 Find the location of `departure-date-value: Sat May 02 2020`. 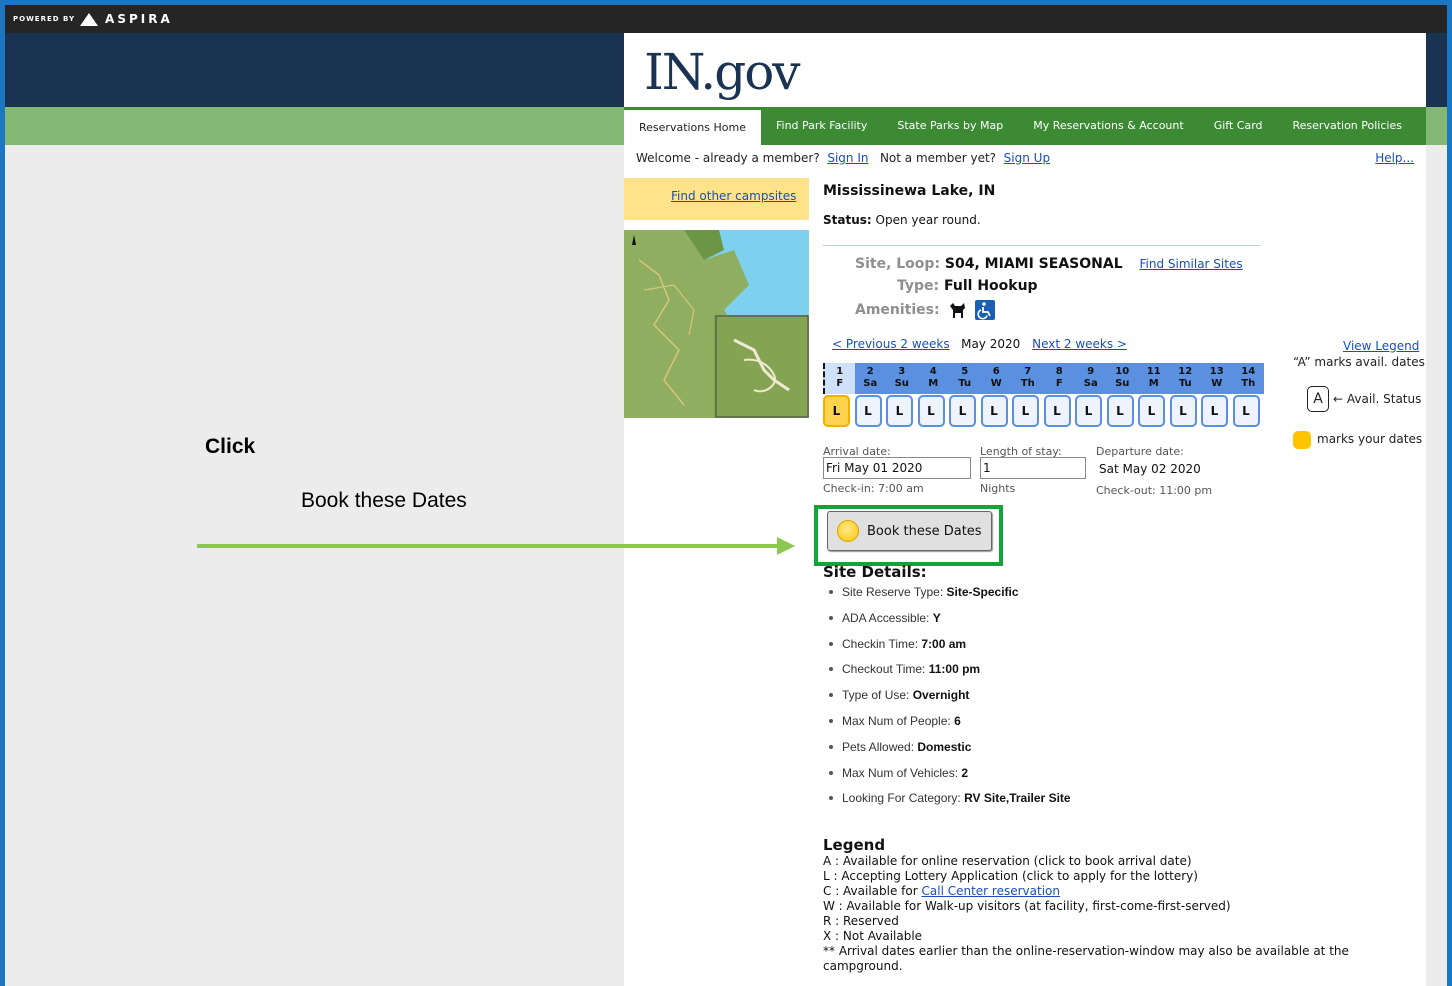

departure-date-value: Sat May 02 2020 is located at coordinates (1150, 469).